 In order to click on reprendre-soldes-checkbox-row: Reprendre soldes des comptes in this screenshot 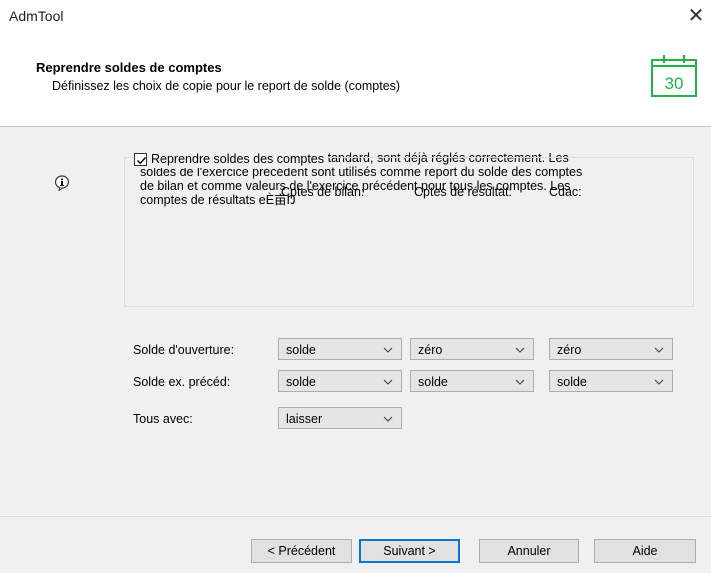, I will do `click(231, 159)`.